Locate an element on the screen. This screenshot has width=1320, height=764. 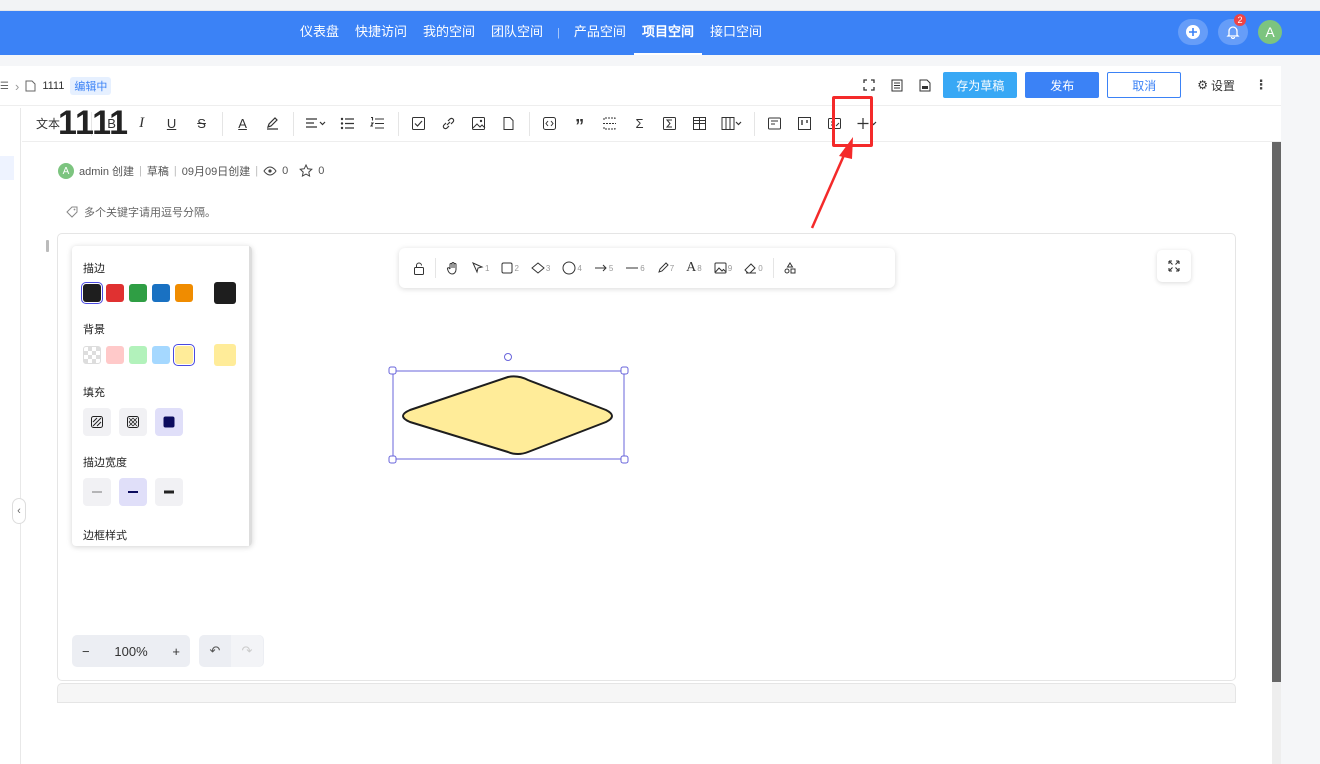
nav-item-my-space: 我的空间 is located at coordinates (449, 33).